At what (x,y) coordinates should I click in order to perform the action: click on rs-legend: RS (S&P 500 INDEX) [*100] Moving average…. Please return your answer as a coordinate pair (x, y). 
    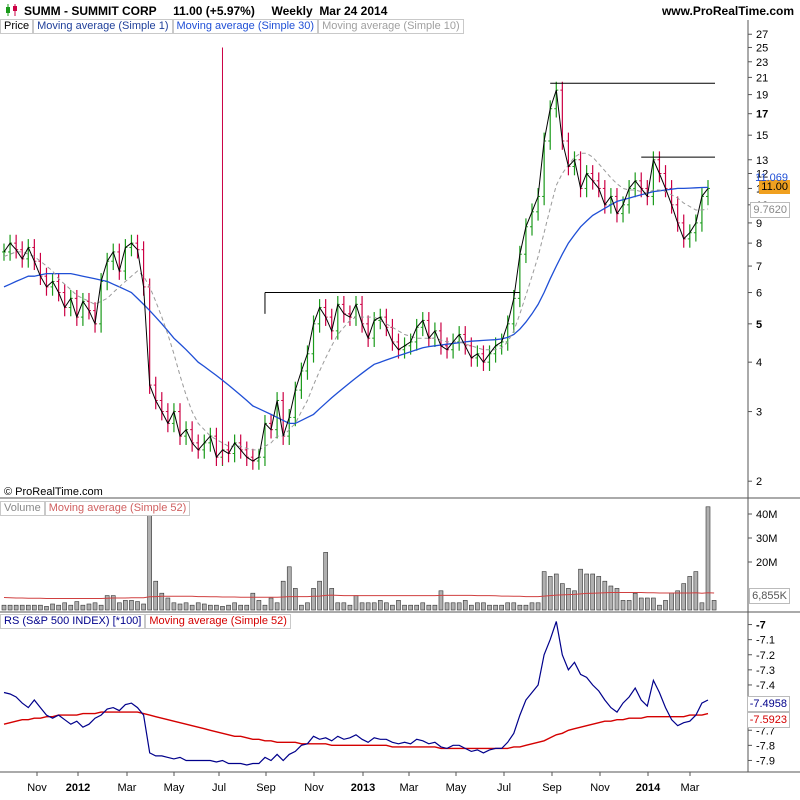
    Looking at the image, I should click on (145, 621).